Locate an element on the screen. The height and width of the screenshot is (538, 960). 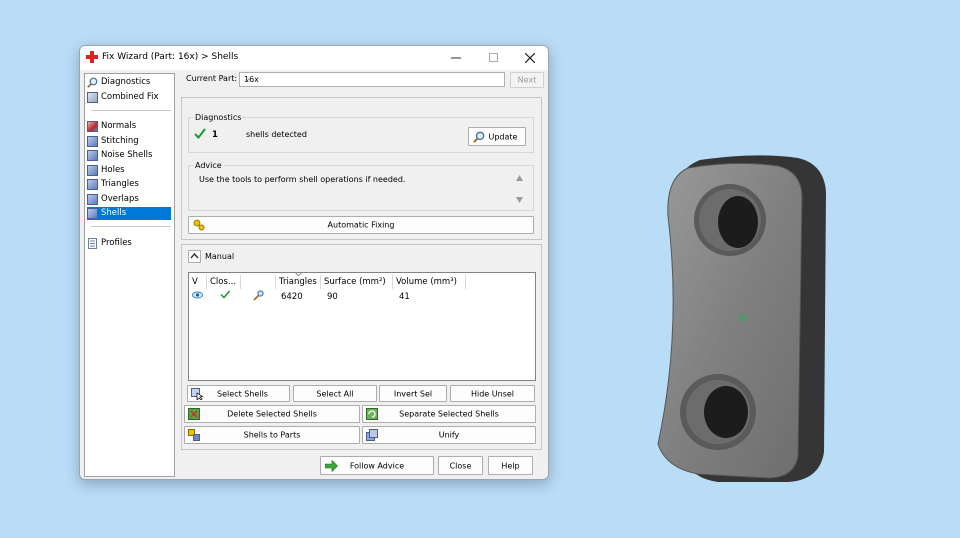
sidebar-item-holes: Holes is located at coordinates (129, 170).